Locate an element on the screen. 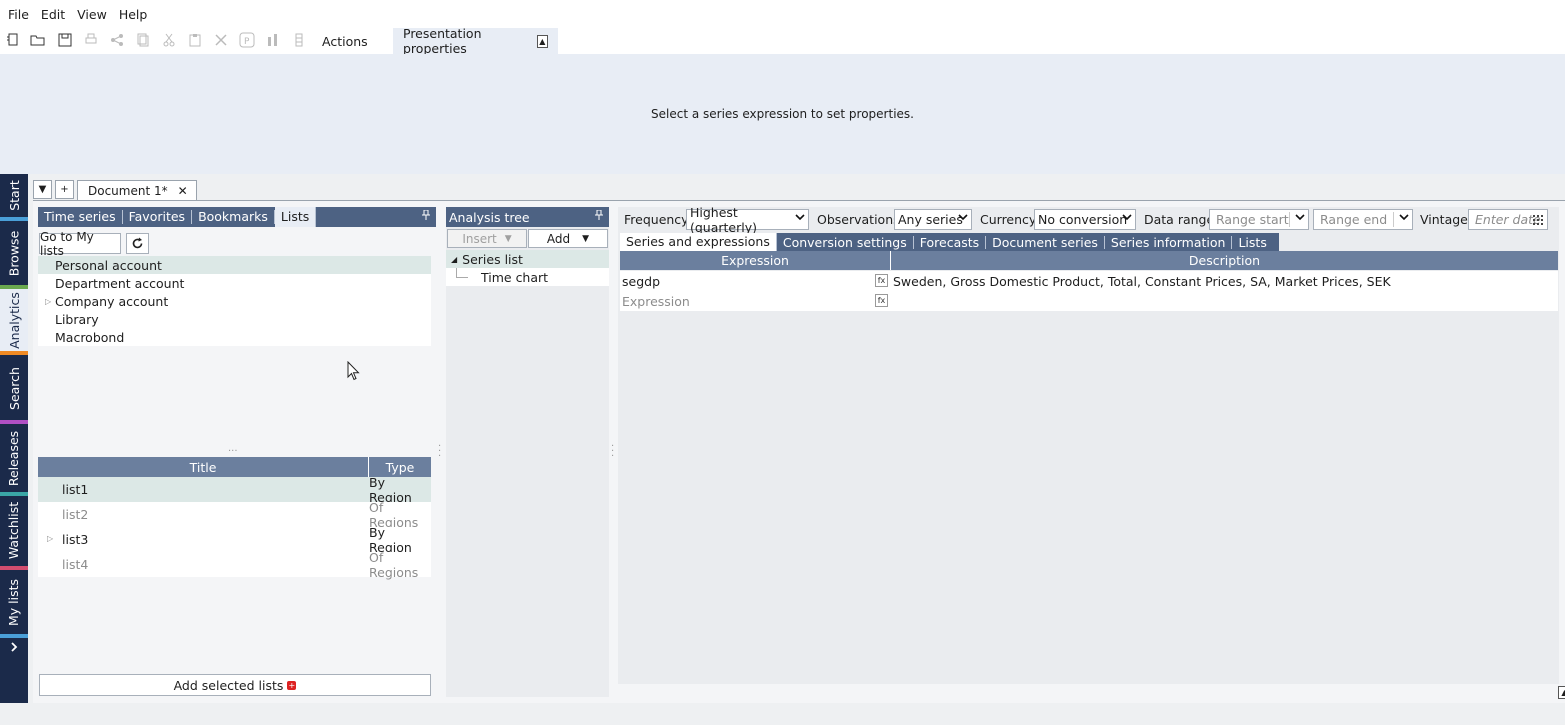 The image size is (1565, 725). tree-item-library: Library is located at coordinates (234, 319).